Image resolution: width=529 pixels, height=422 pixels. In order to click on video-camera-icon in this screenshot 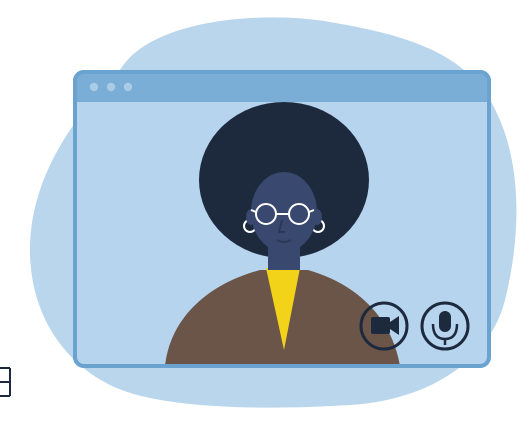, I will do `click(385, 325)`.